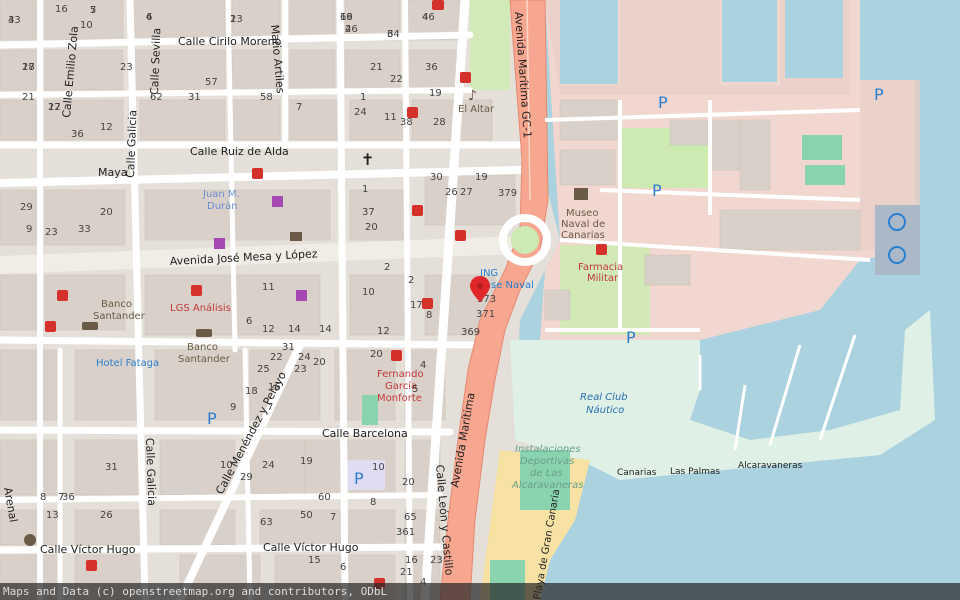 This screenshot has height=600, width=960. I want to click on label-st-ruiz: Calle Ruiz de Alda, so click(239, 151).